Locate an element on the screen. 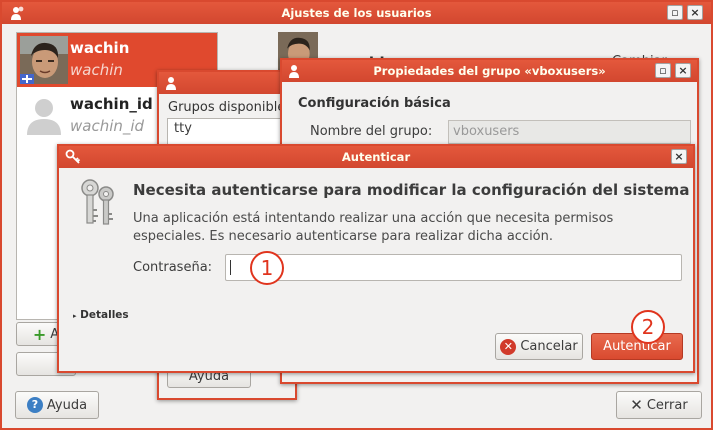 Image resolution: width=713 pixels, height=430 pixels. user-login: wachin_id is located at coordinates (107, 126).